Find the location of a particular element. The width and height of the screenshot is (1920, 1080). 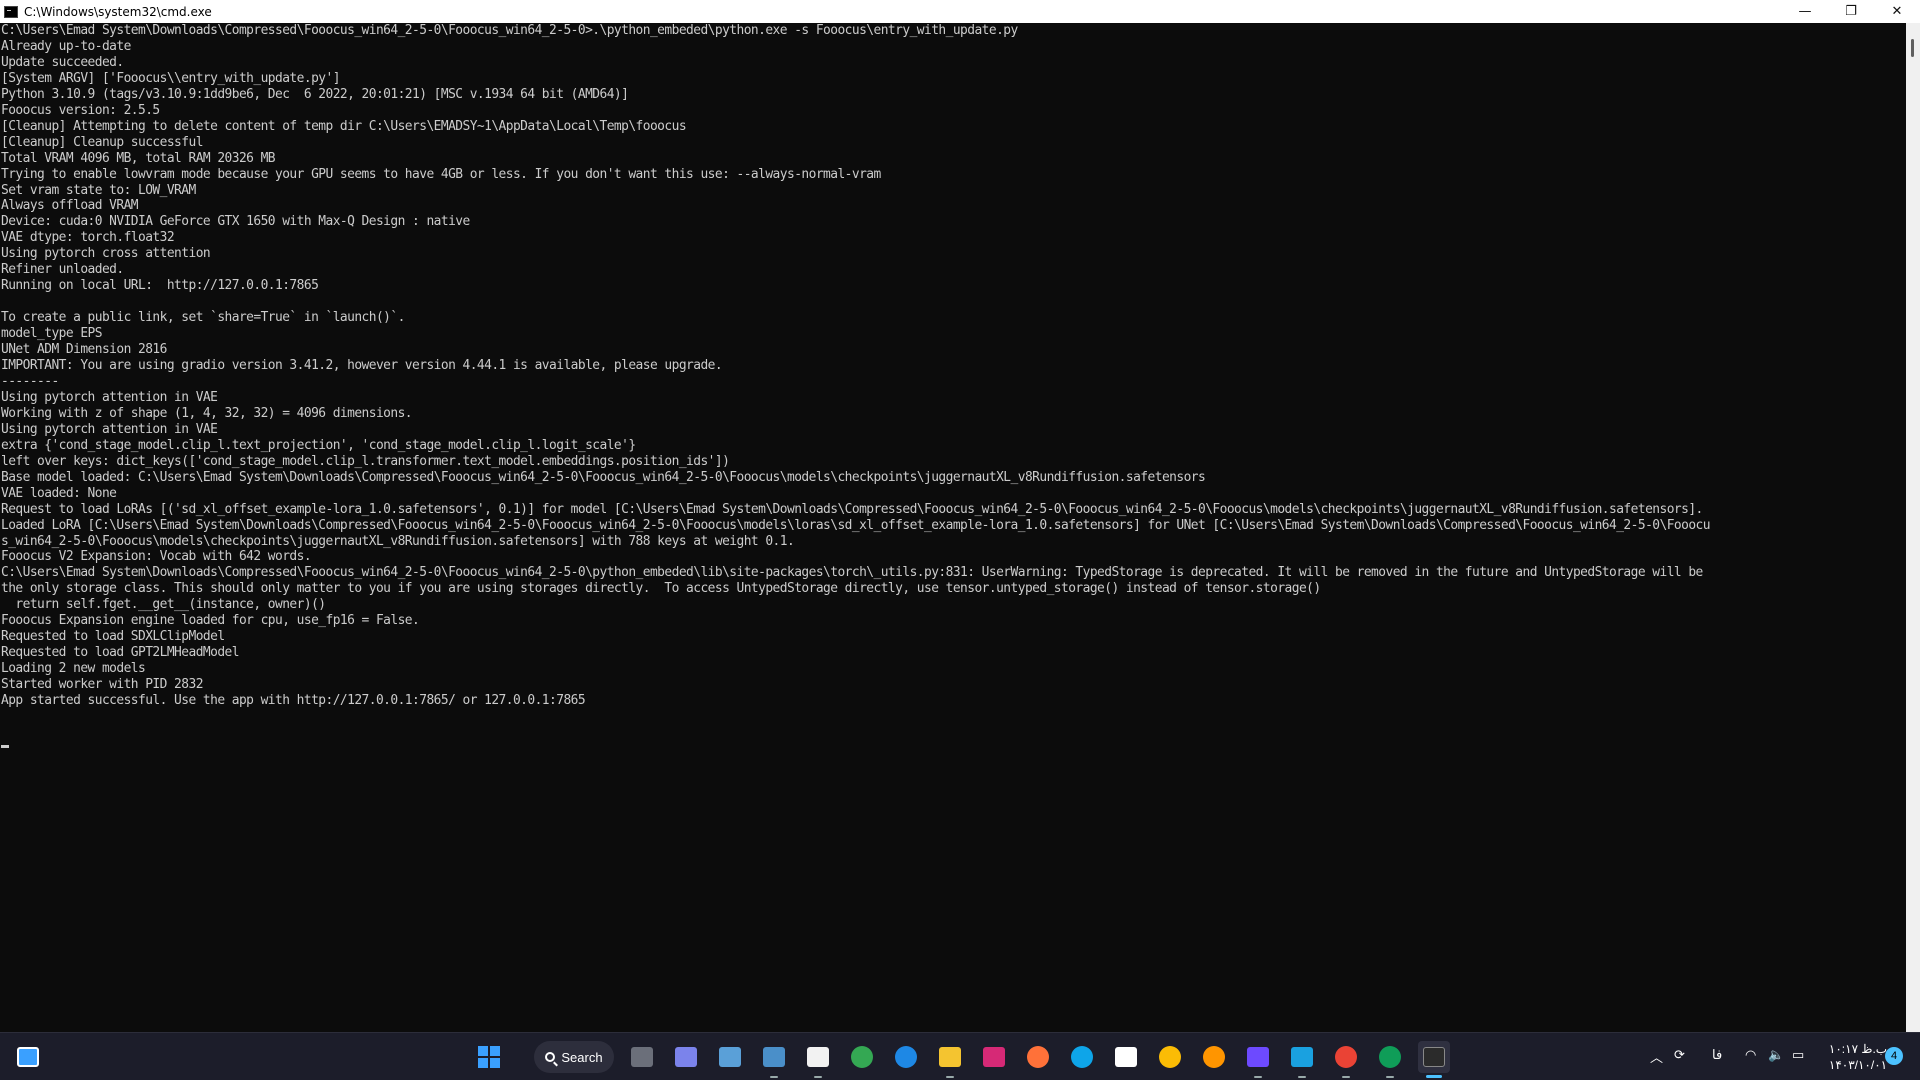

firefox-icon is located at coordinates (1038, 1057).